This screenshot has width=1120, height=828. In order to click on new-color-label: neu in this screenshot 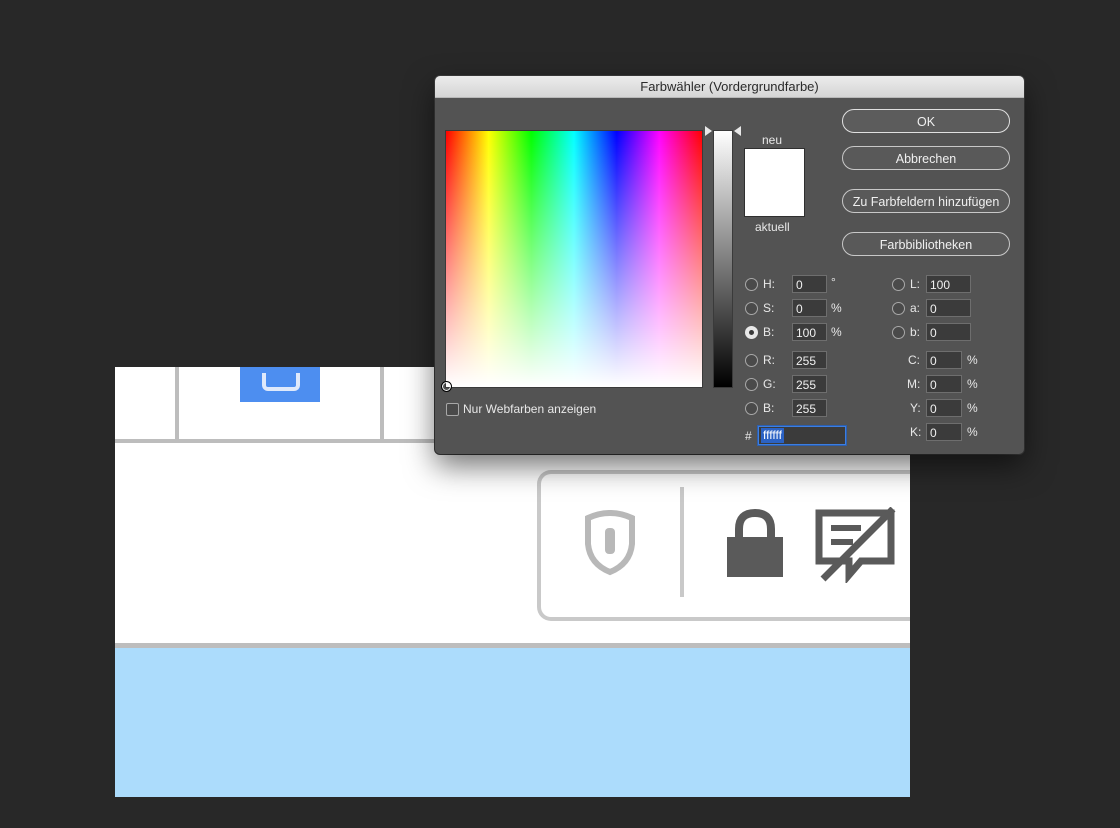, I will do `click(772, 140)`.